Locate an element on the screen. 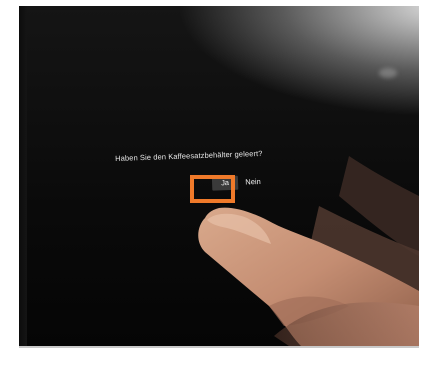  highlight-box is located at coordinates (212, 189).